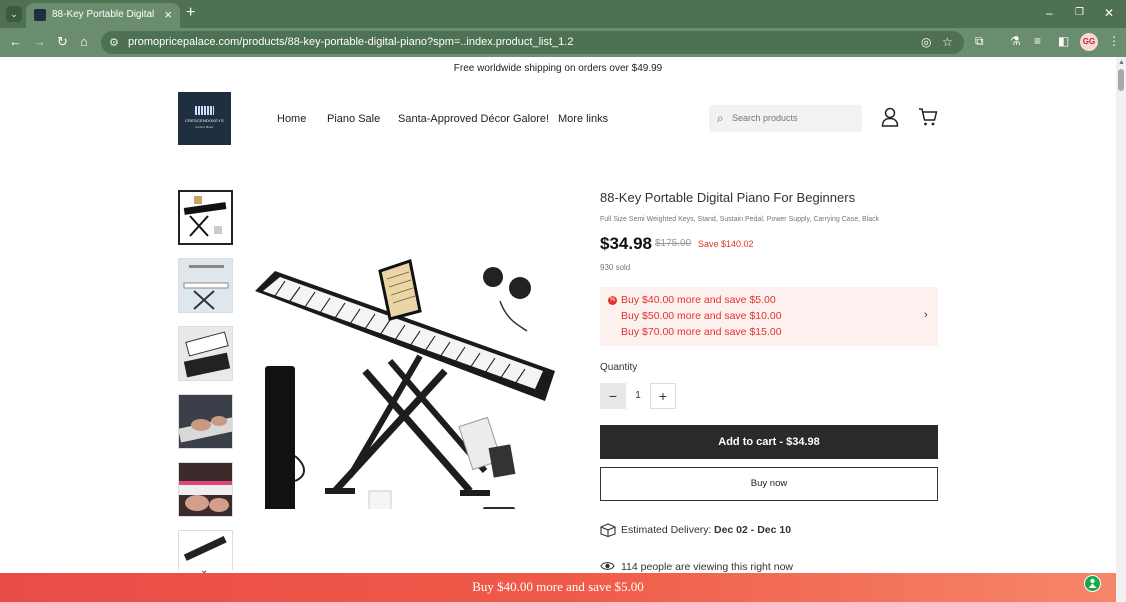 The height and width of the screenshot is (602, 1126). I want to click on buy-now-button: Buy now, so click(769, 484).